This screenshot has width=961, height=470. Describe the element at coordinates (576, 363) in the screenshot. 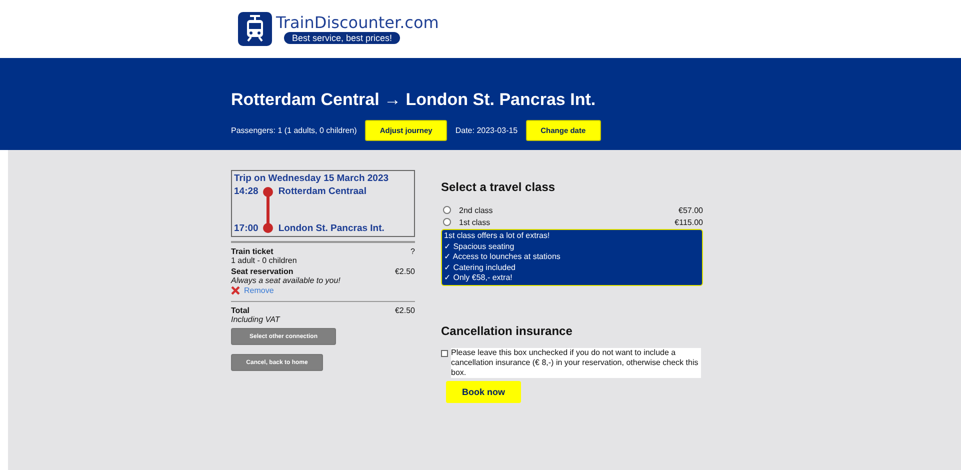

I see `insurance-text: Please leave this box unchecked if you do not want to include a cancellation insurance (€ 8,-) in your reservation, otherwise check this box.` at that location.